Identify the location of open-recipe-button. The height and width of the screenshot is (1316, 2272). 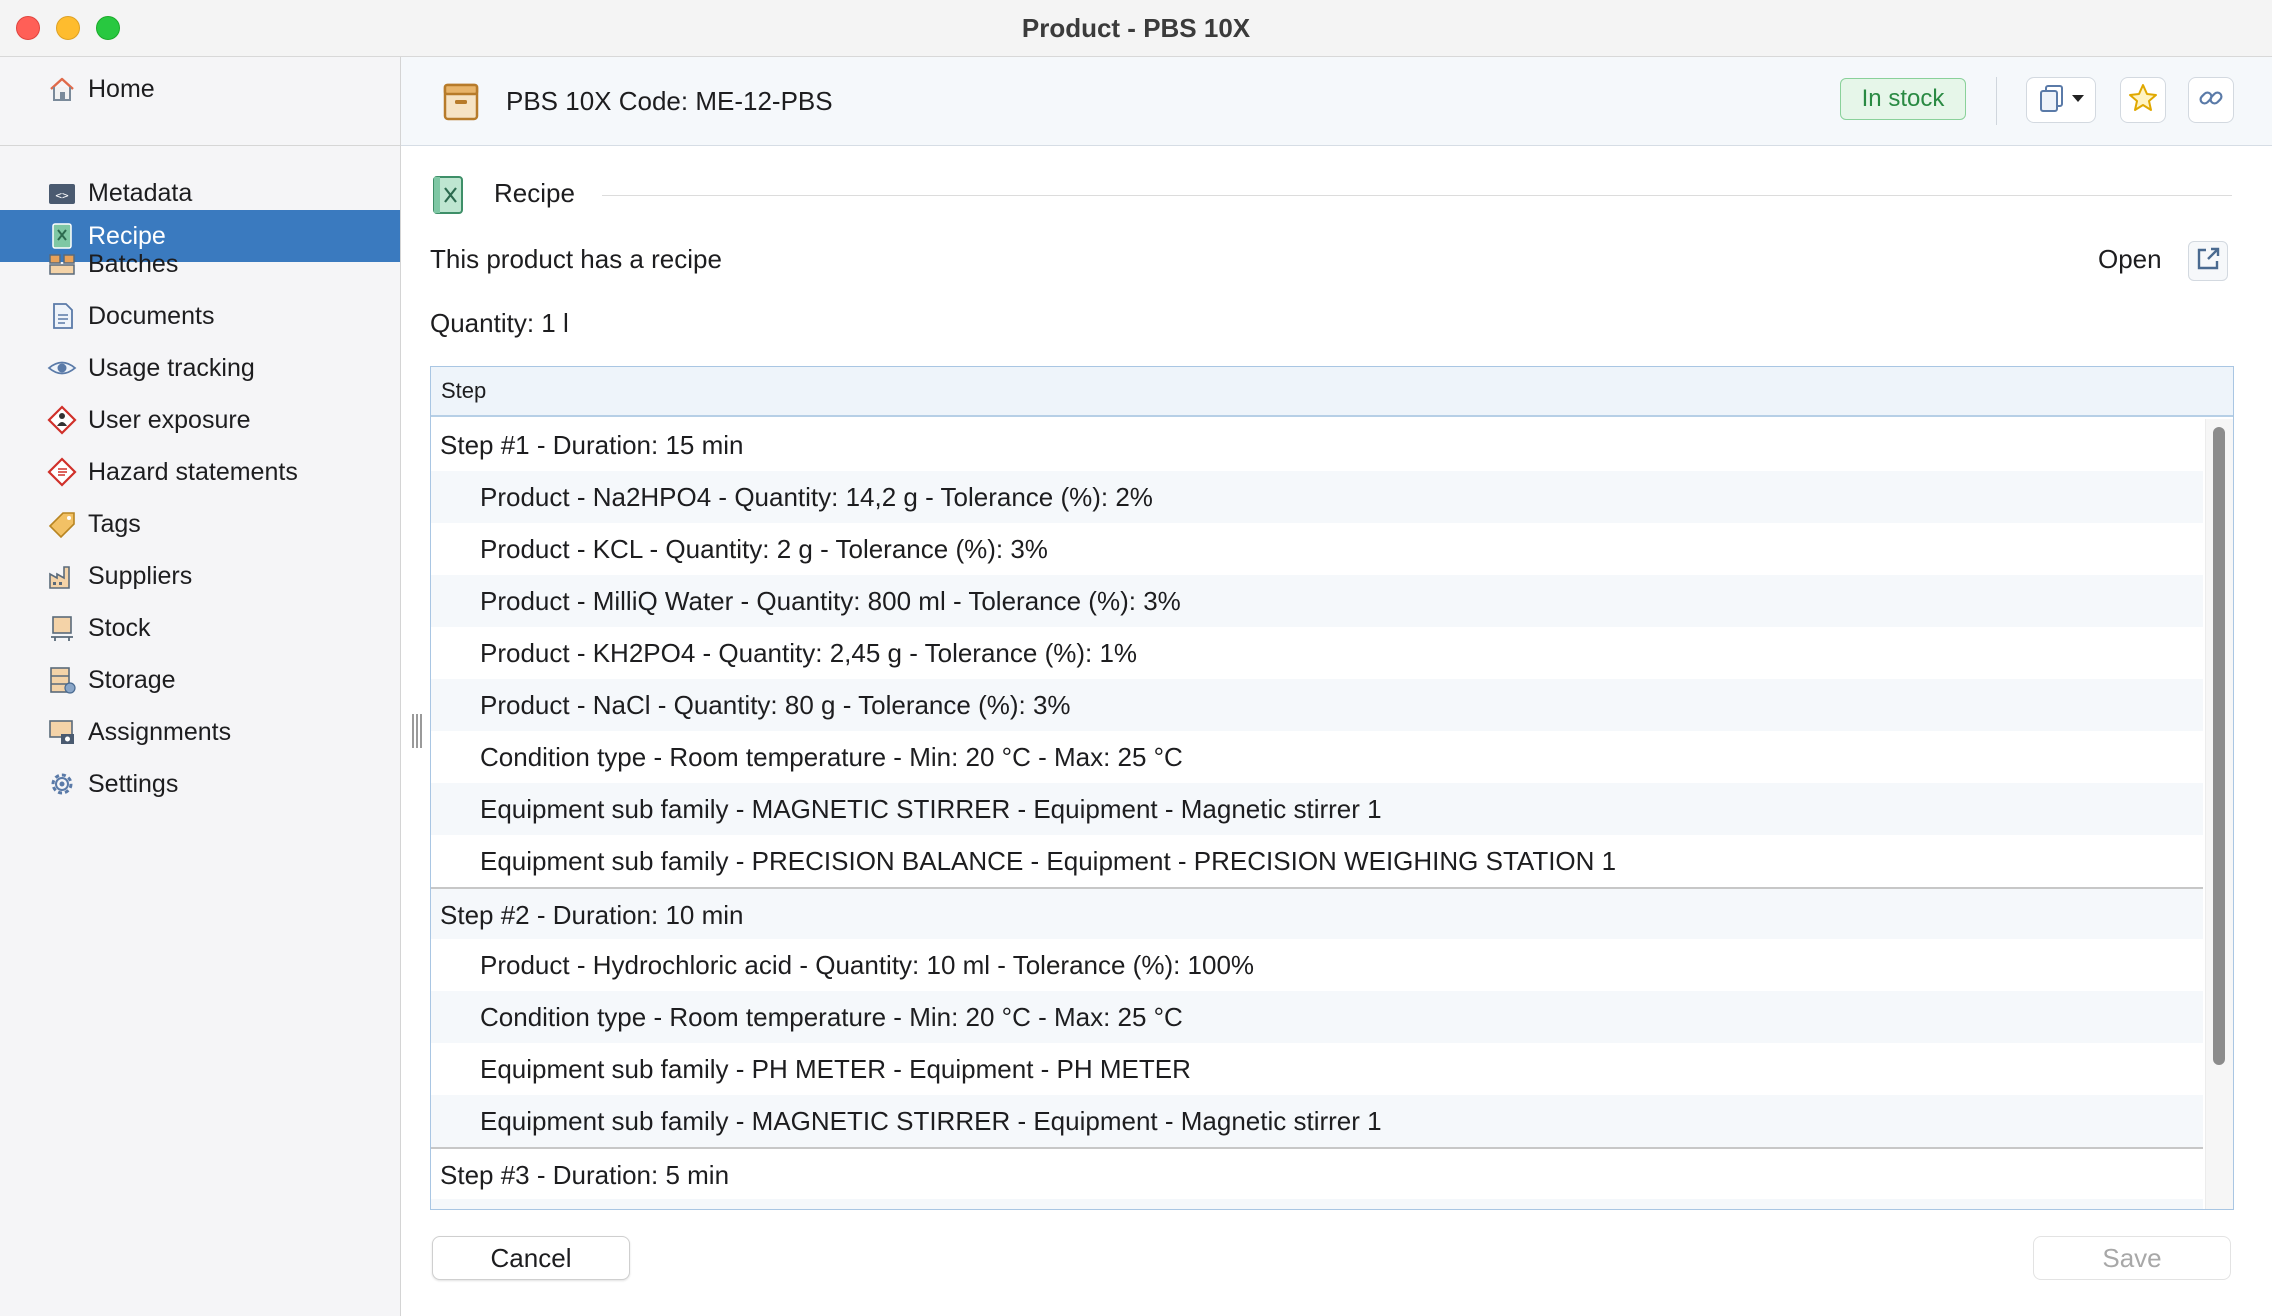
(2208, 261).